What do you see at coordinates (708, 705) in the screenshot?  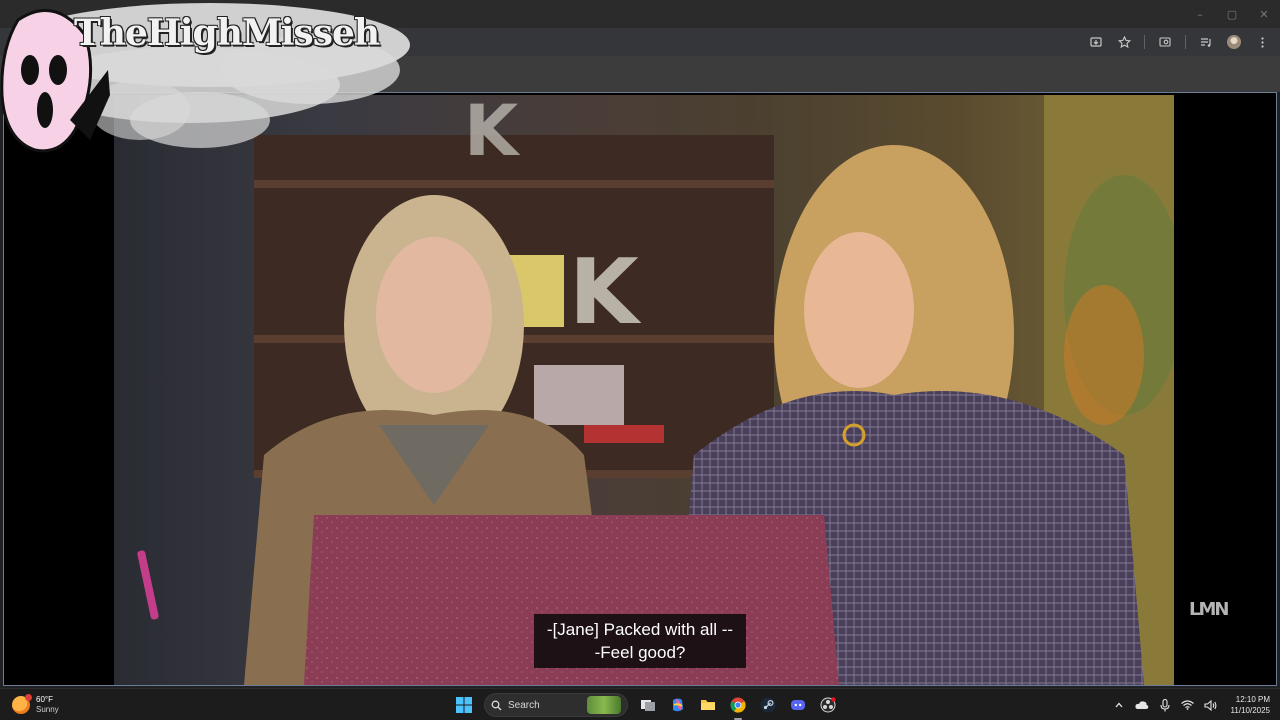 I see `file-explorer-icon` at bounding box center [708, 705].